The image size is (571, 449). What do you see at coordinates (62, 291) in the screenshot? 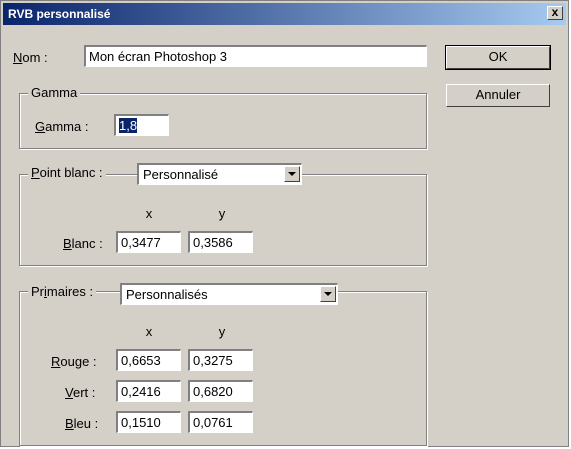
I see `primaries-label: Primaires :` at bounding box center [62, 291].